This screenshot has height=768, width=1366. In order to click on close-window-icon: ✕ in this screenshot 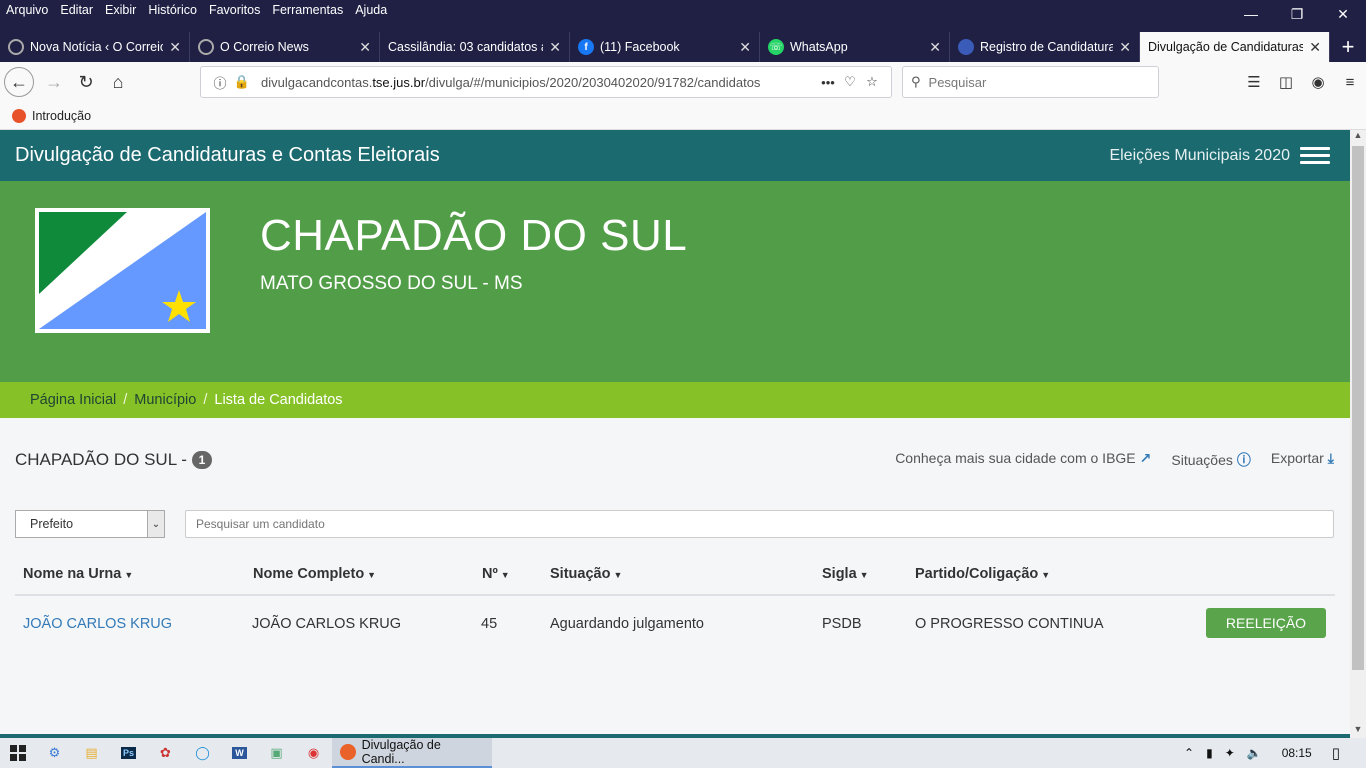, I will do `click(1343, 14)`.